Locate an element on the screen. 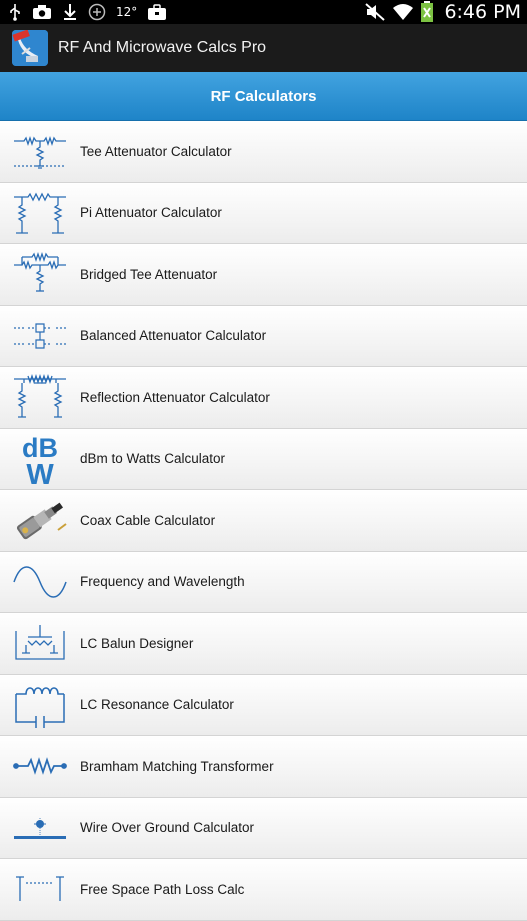 This screenshot has width=527, height=921. section-title: RF Calculators is located at coordinates (263, 96).